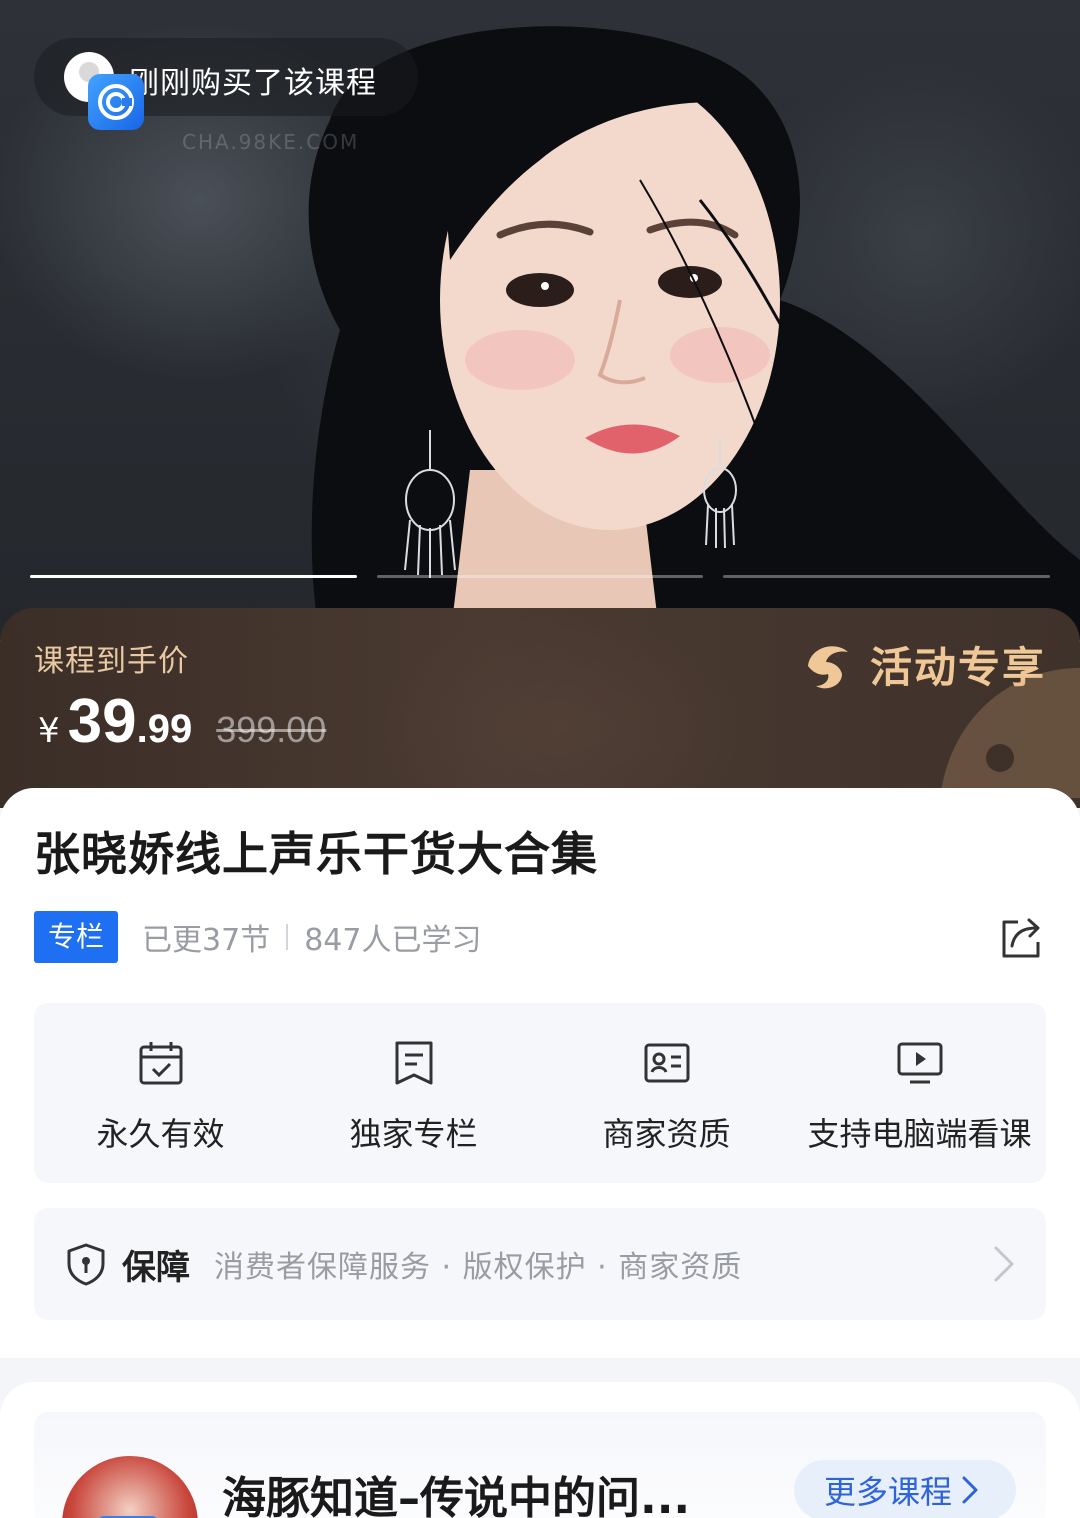  Describe the element at coordinates (393, 940) in the screenshot. I see `learner-count: 847人已学习` at that location.